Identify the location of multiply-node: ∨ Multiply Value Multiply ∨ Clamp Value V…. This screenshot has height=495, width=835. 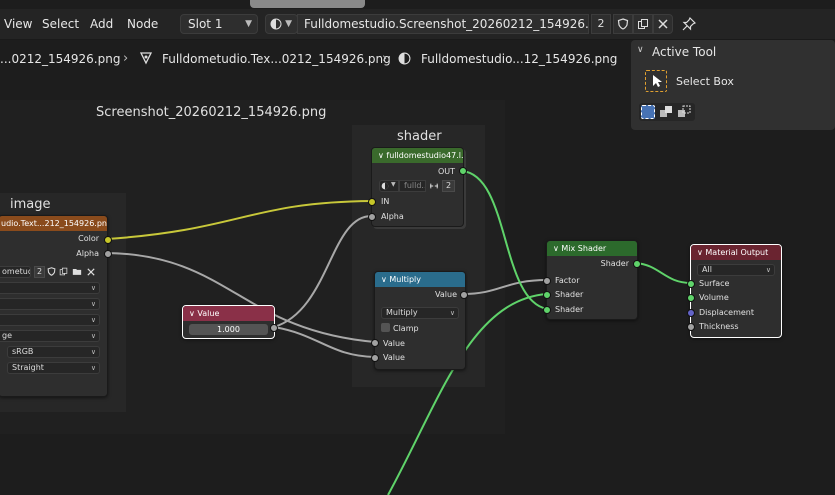
(420, 320).